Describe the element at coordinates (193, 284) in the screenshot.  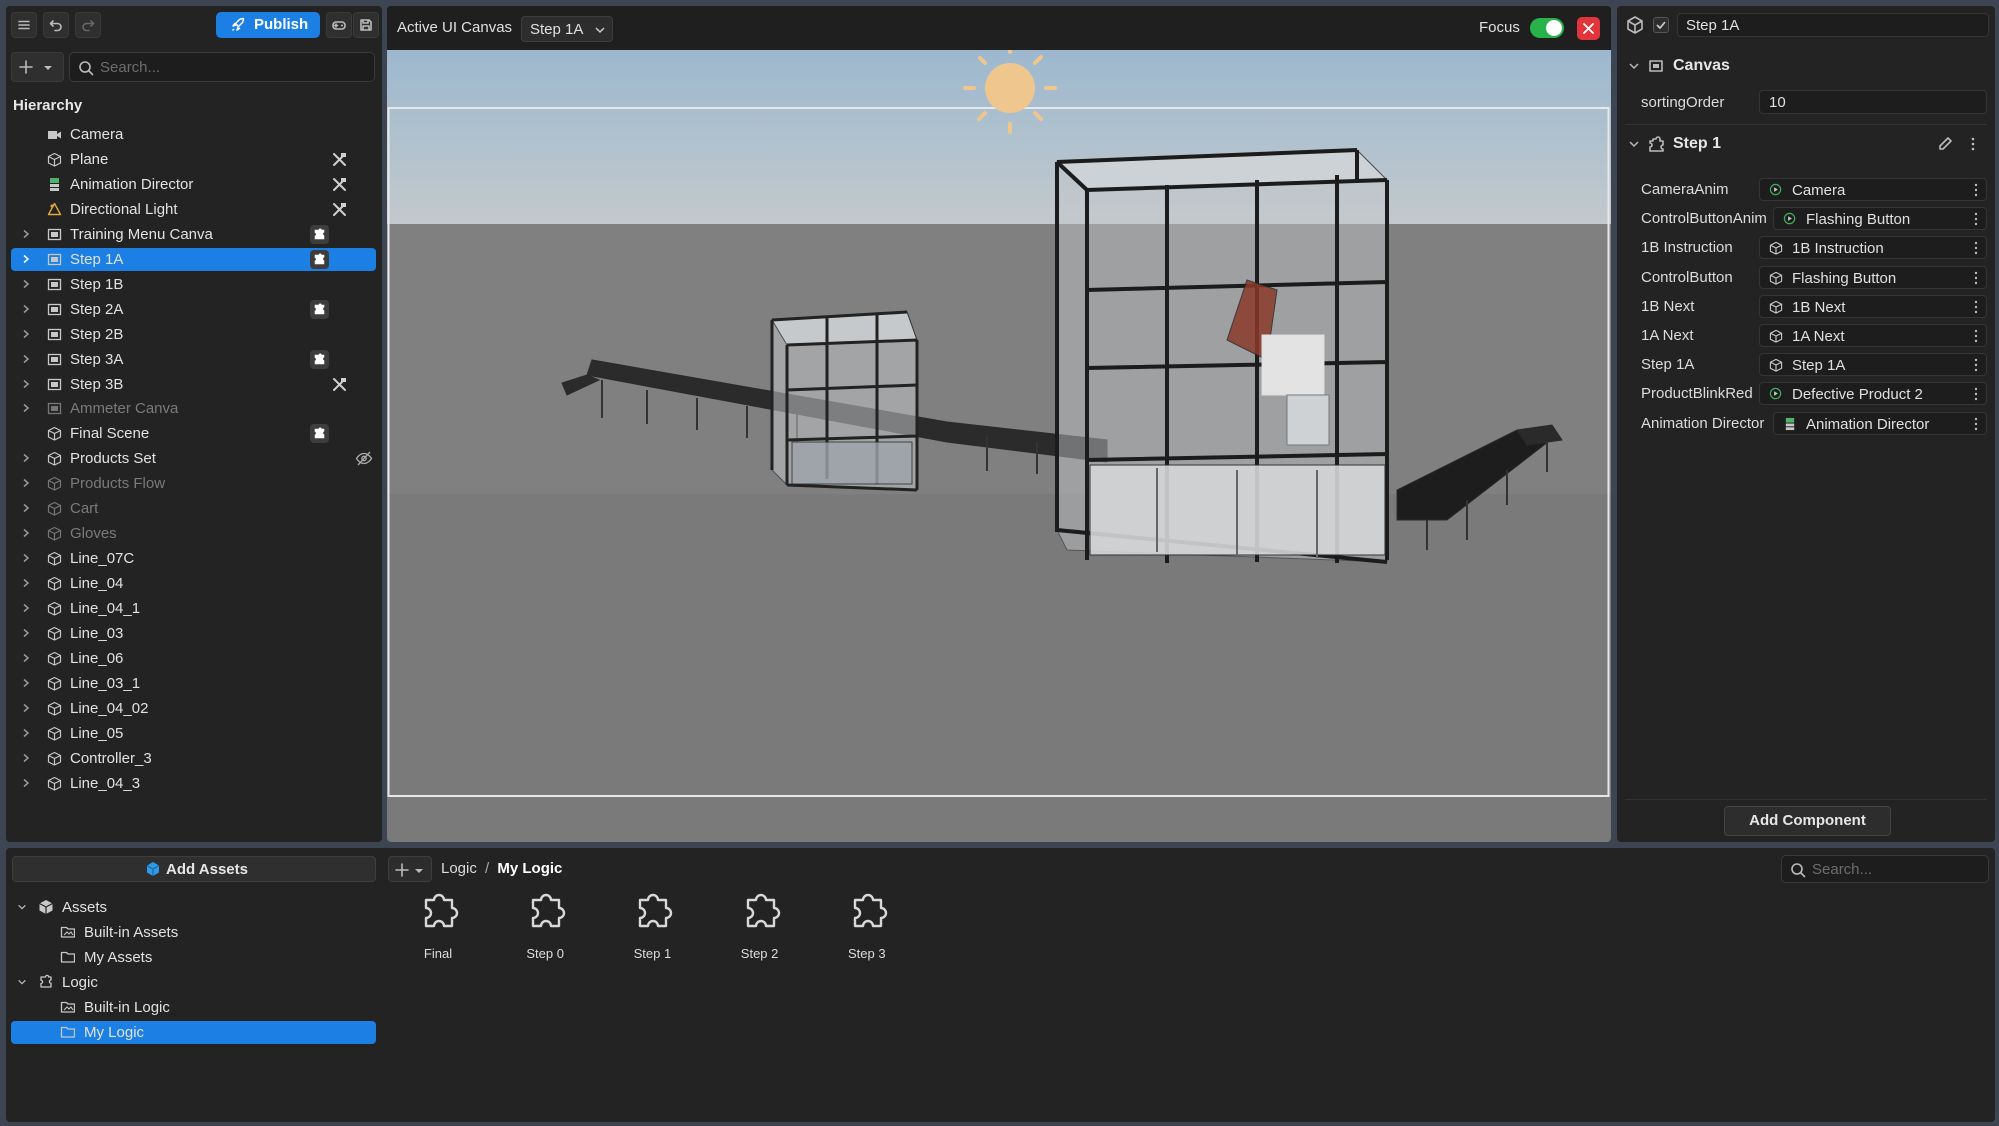
I see `hierarchy-item: Step 1B` at that location.